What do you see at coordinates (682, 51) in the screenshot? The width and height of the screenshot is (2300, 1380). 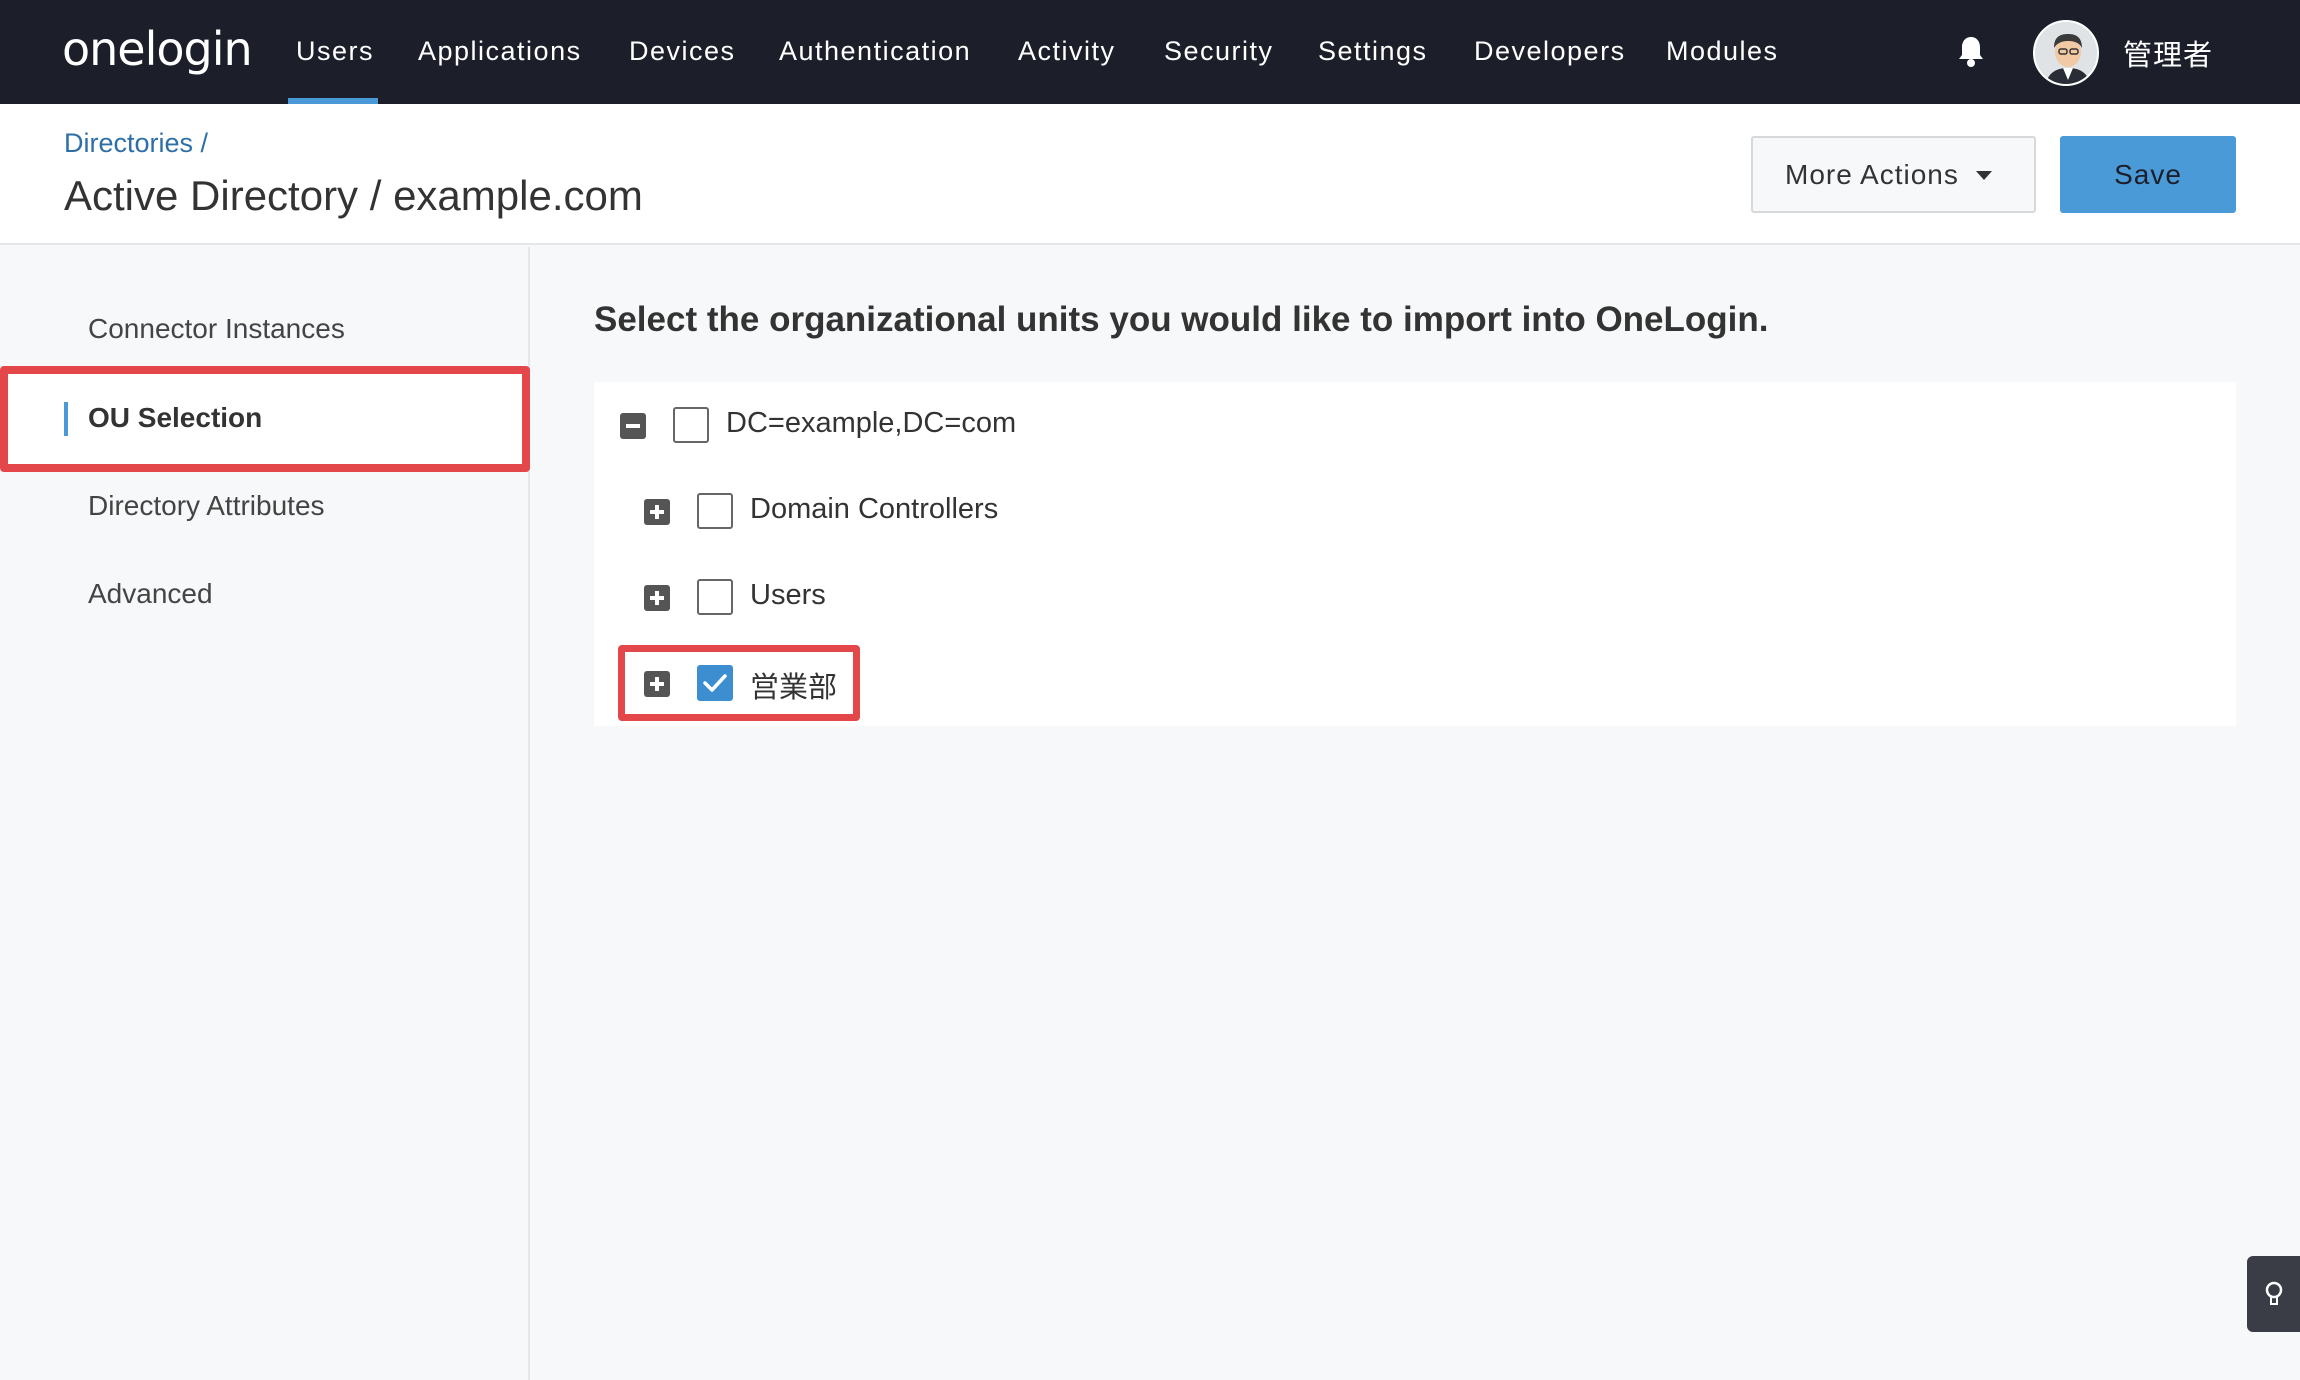 I see `nav-devices: Devices` at bounding box center [682, 51].